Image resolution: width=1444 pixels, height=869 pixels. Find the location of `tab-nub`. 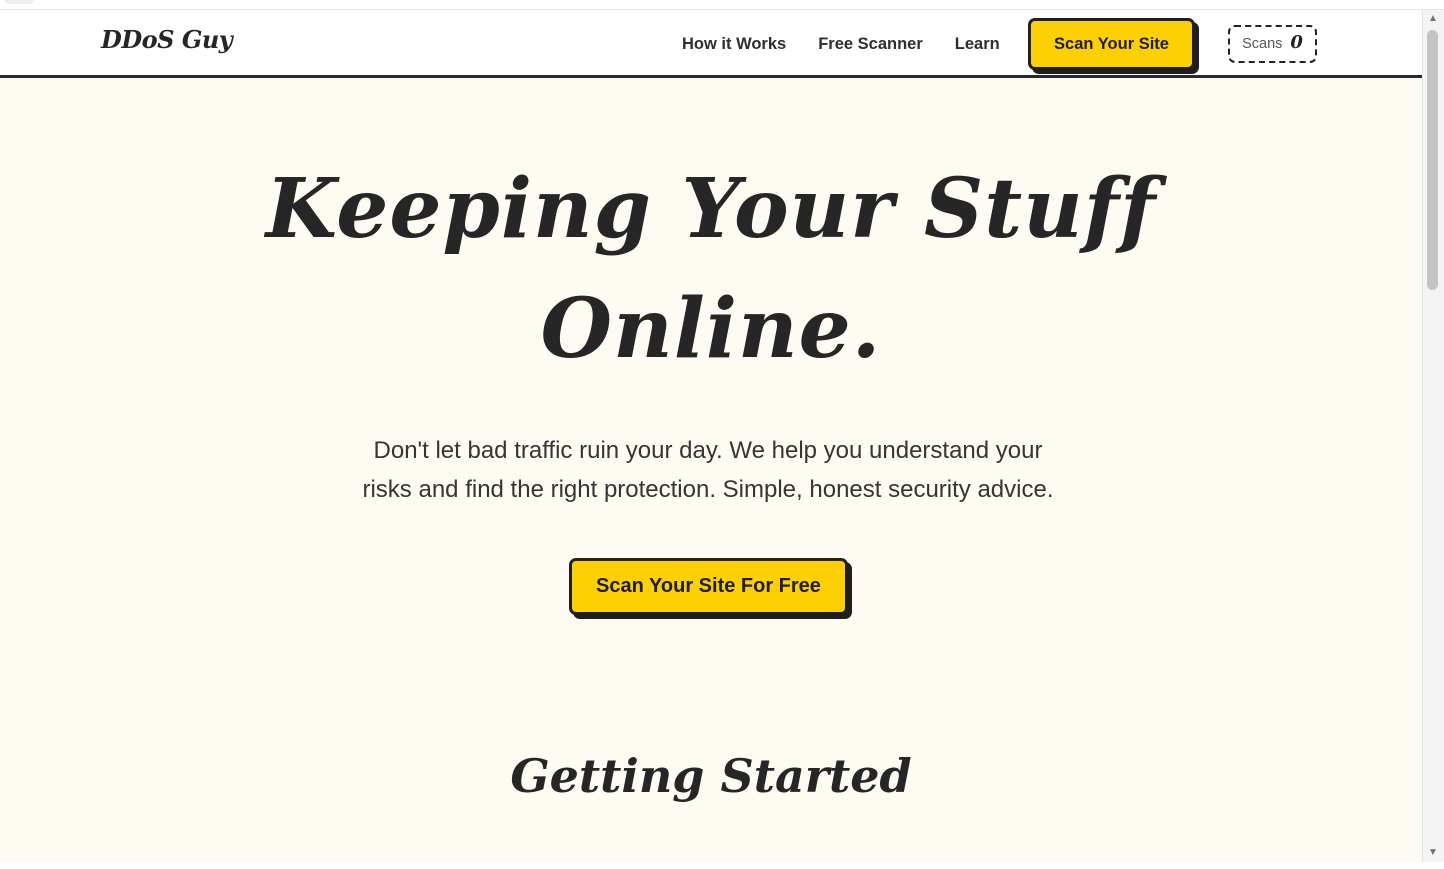

tab-nub is located at coordinates (19, 2).